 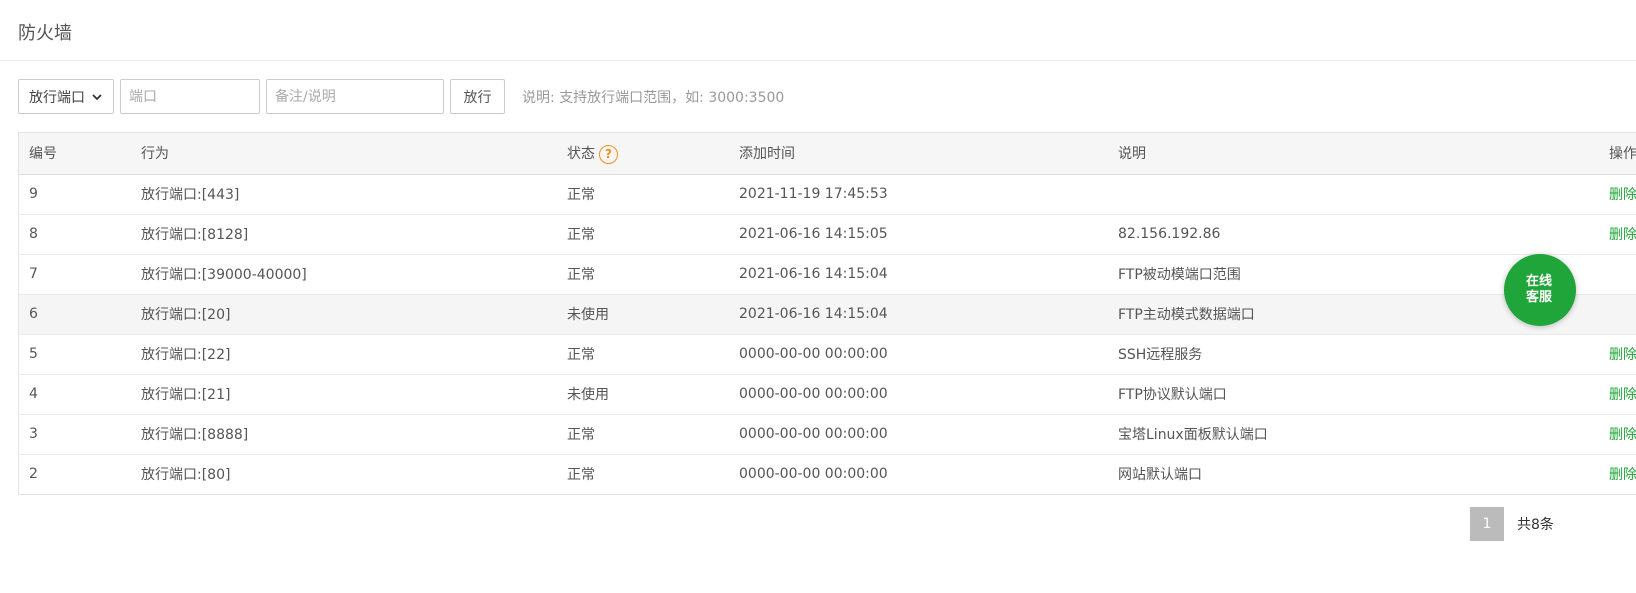 What do you see at coordinates (653, 97) in the screenshot?
I see `hint-text: 说明: 支持放行端口范围，如: 3000:3500` at bounding box center [653, 97].